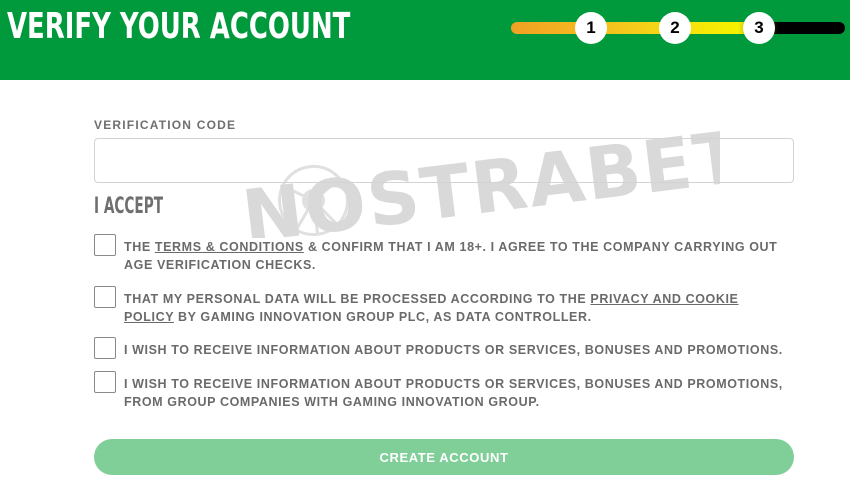  Describe the element at coordinates (444, 457) in the screenshot. I see `create-account-button: CREATE ACCOUNT` at that location.